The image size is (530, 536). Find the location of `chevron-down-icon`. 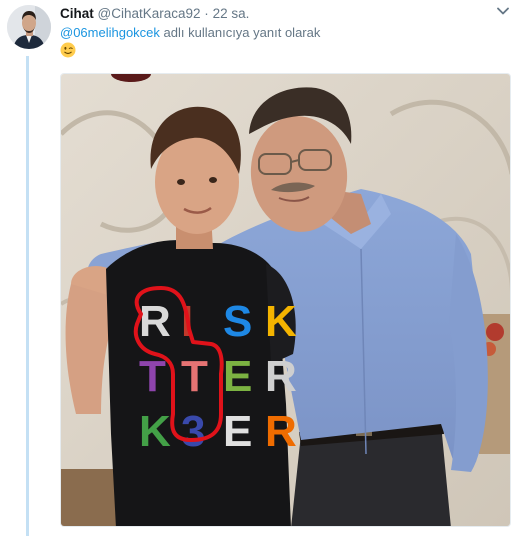

chevron-down-icon is located at coordinates (503, 11).